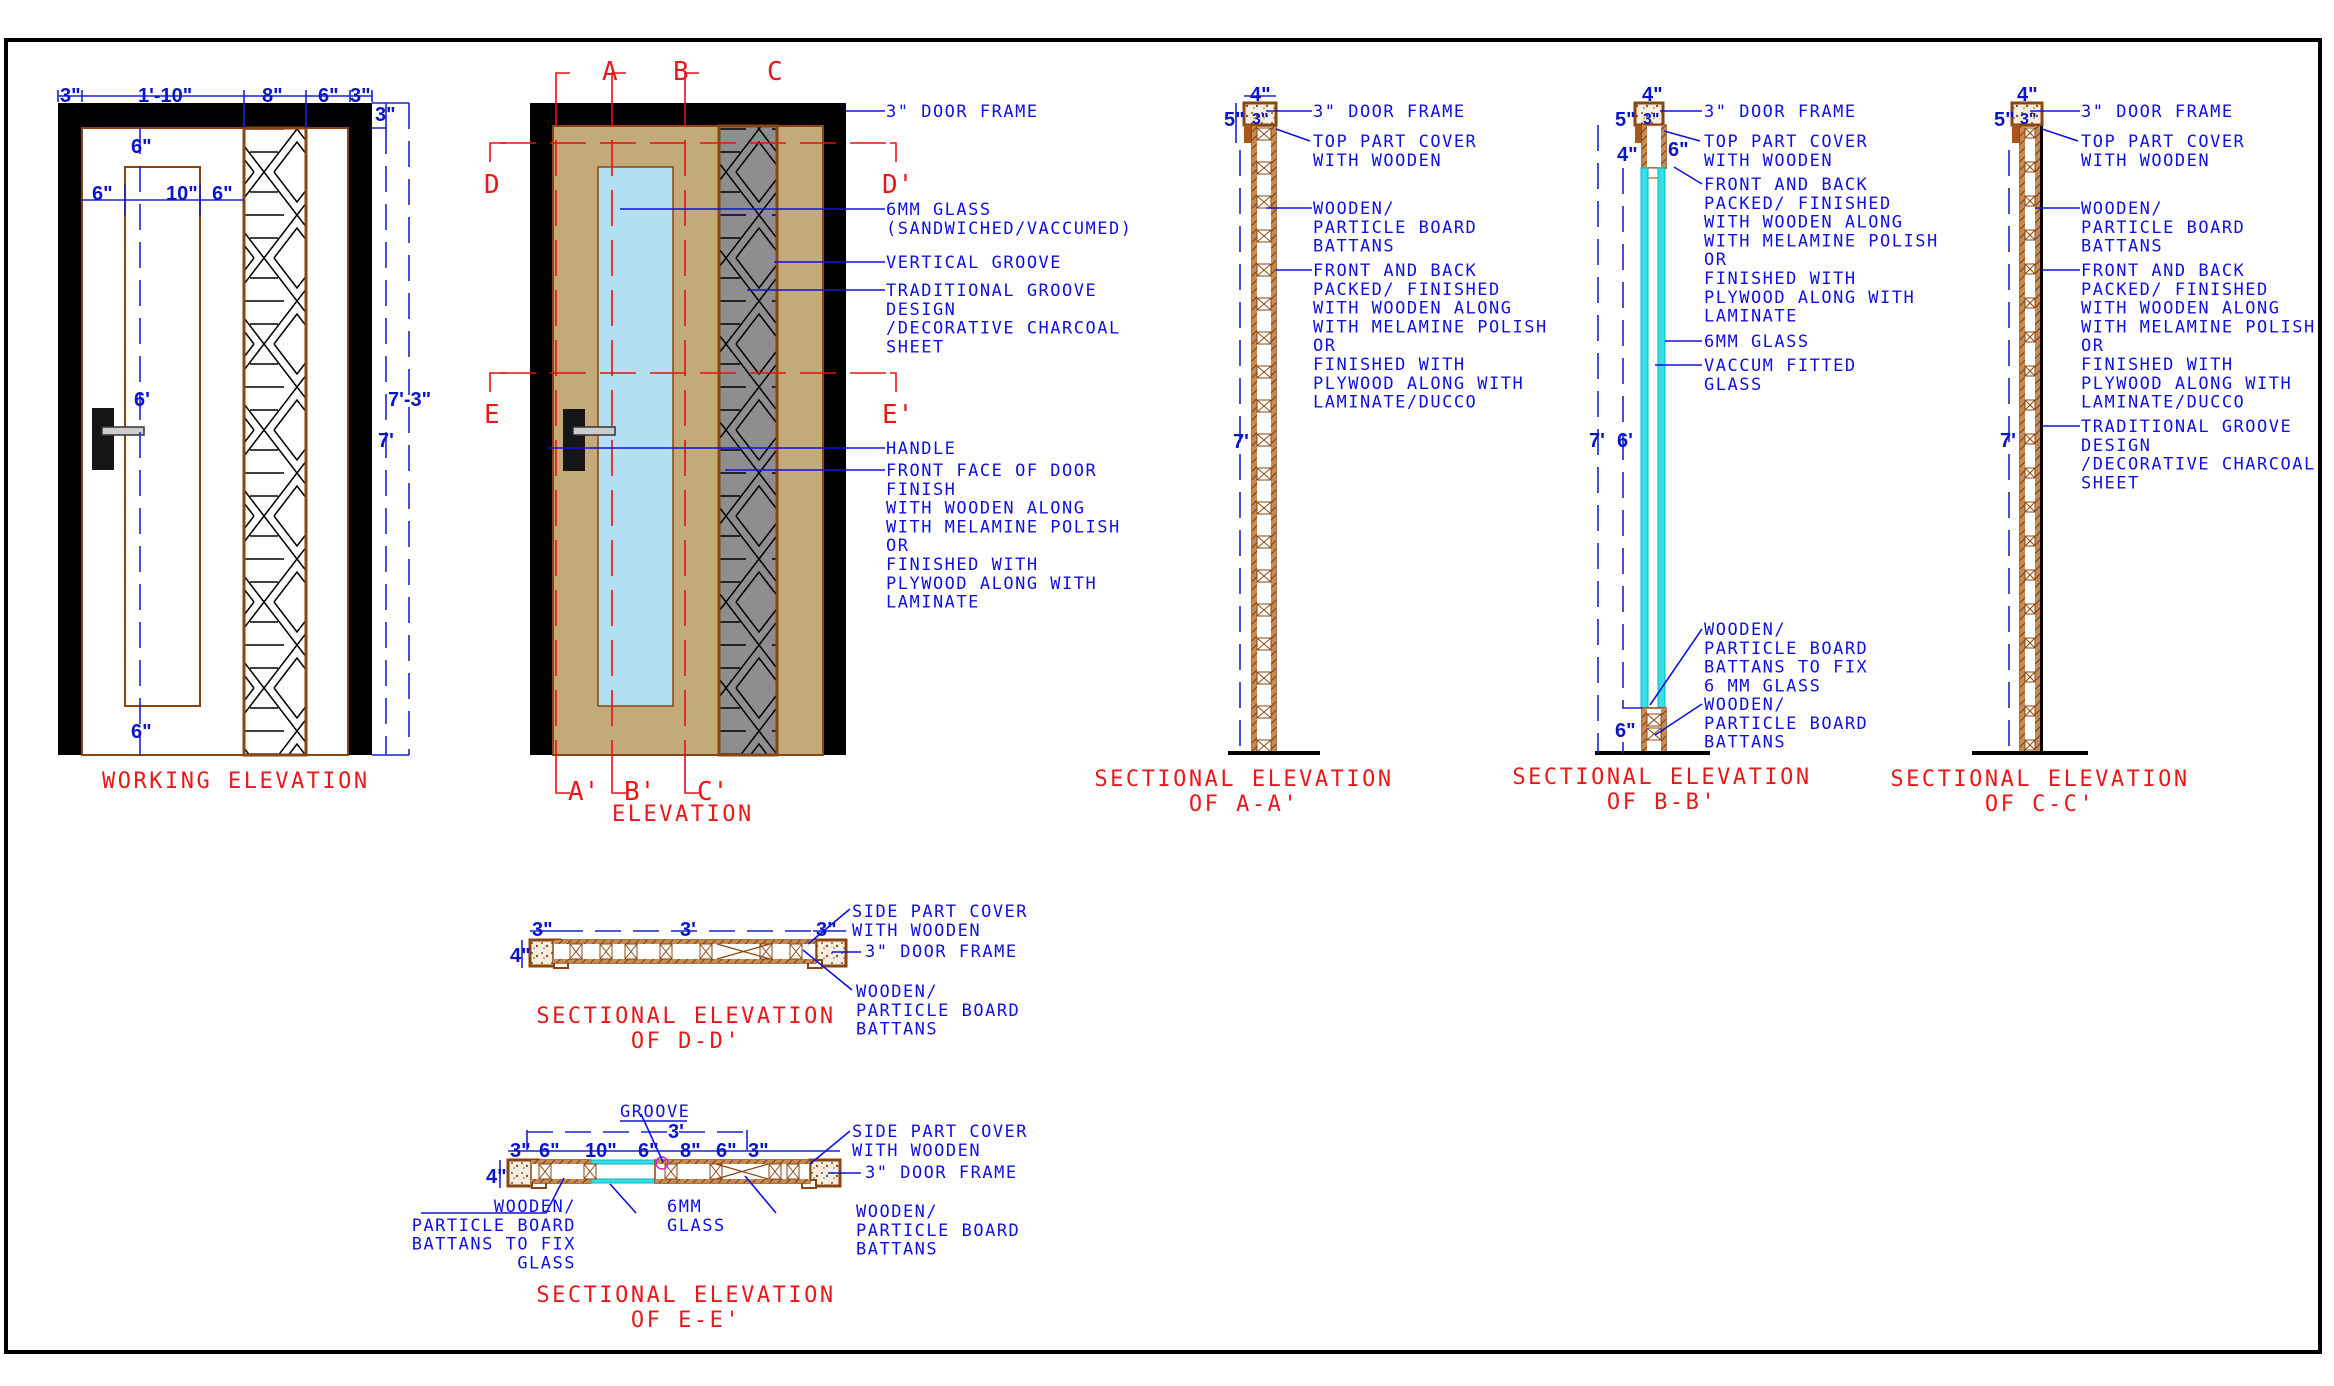 The image size is (2334, 1386). What do you see at coordinates (690, 1151) in the screenshot?
I see `dim-groove: 8"` at bounding box center [690, 1151].